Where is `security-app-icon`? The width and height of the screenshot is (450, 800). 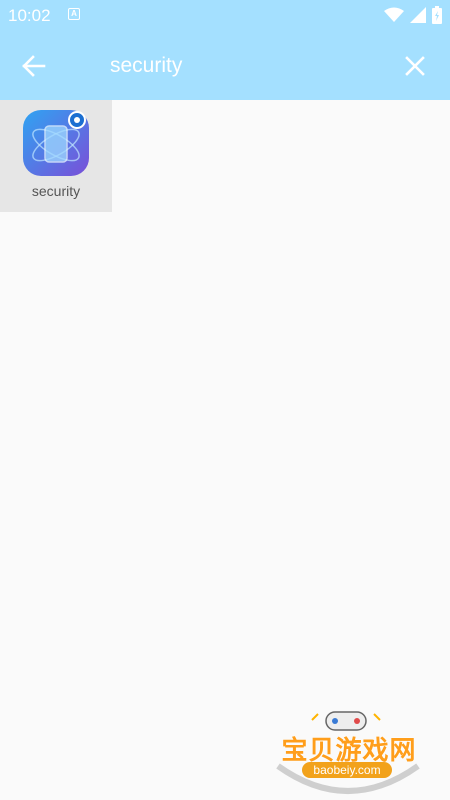 security-app-icon is located at coordinates (56, 143).